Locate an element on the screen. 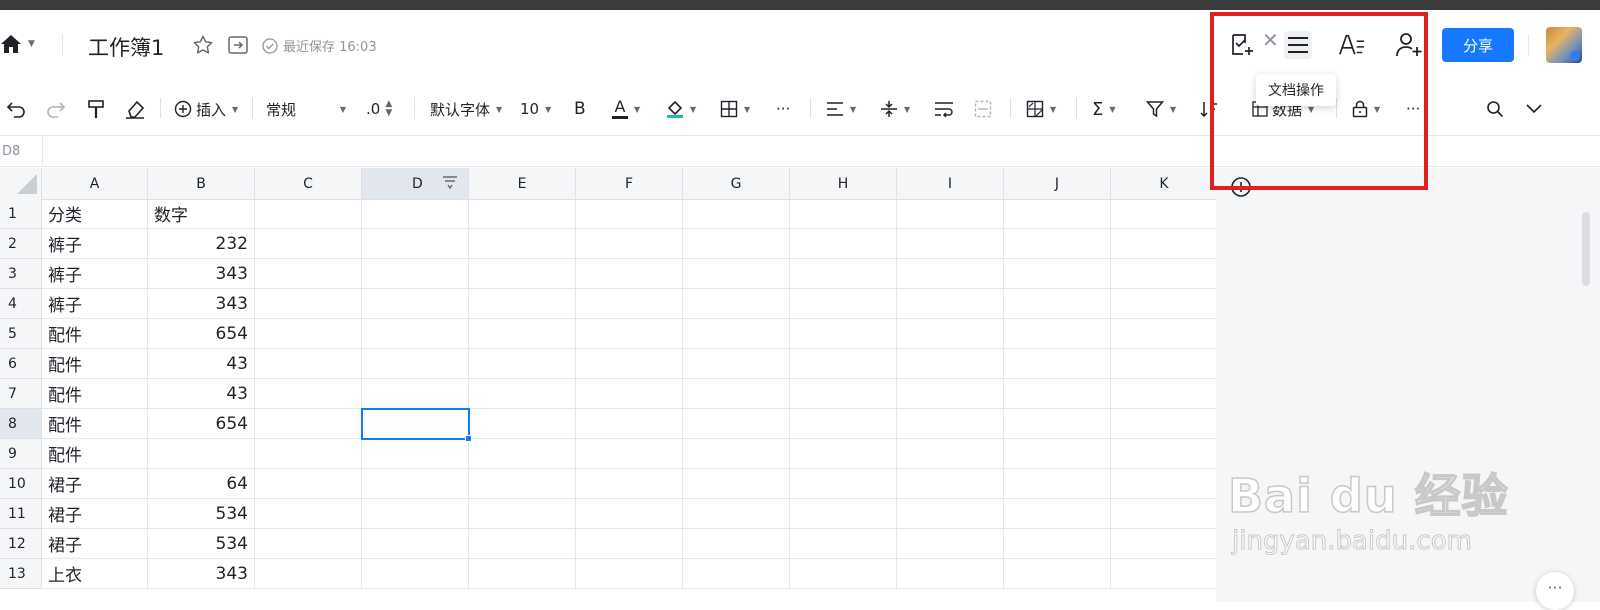 The width and height of the screenshot is (1600, 610). cell-k12 is located at coordinates (1164, 544).